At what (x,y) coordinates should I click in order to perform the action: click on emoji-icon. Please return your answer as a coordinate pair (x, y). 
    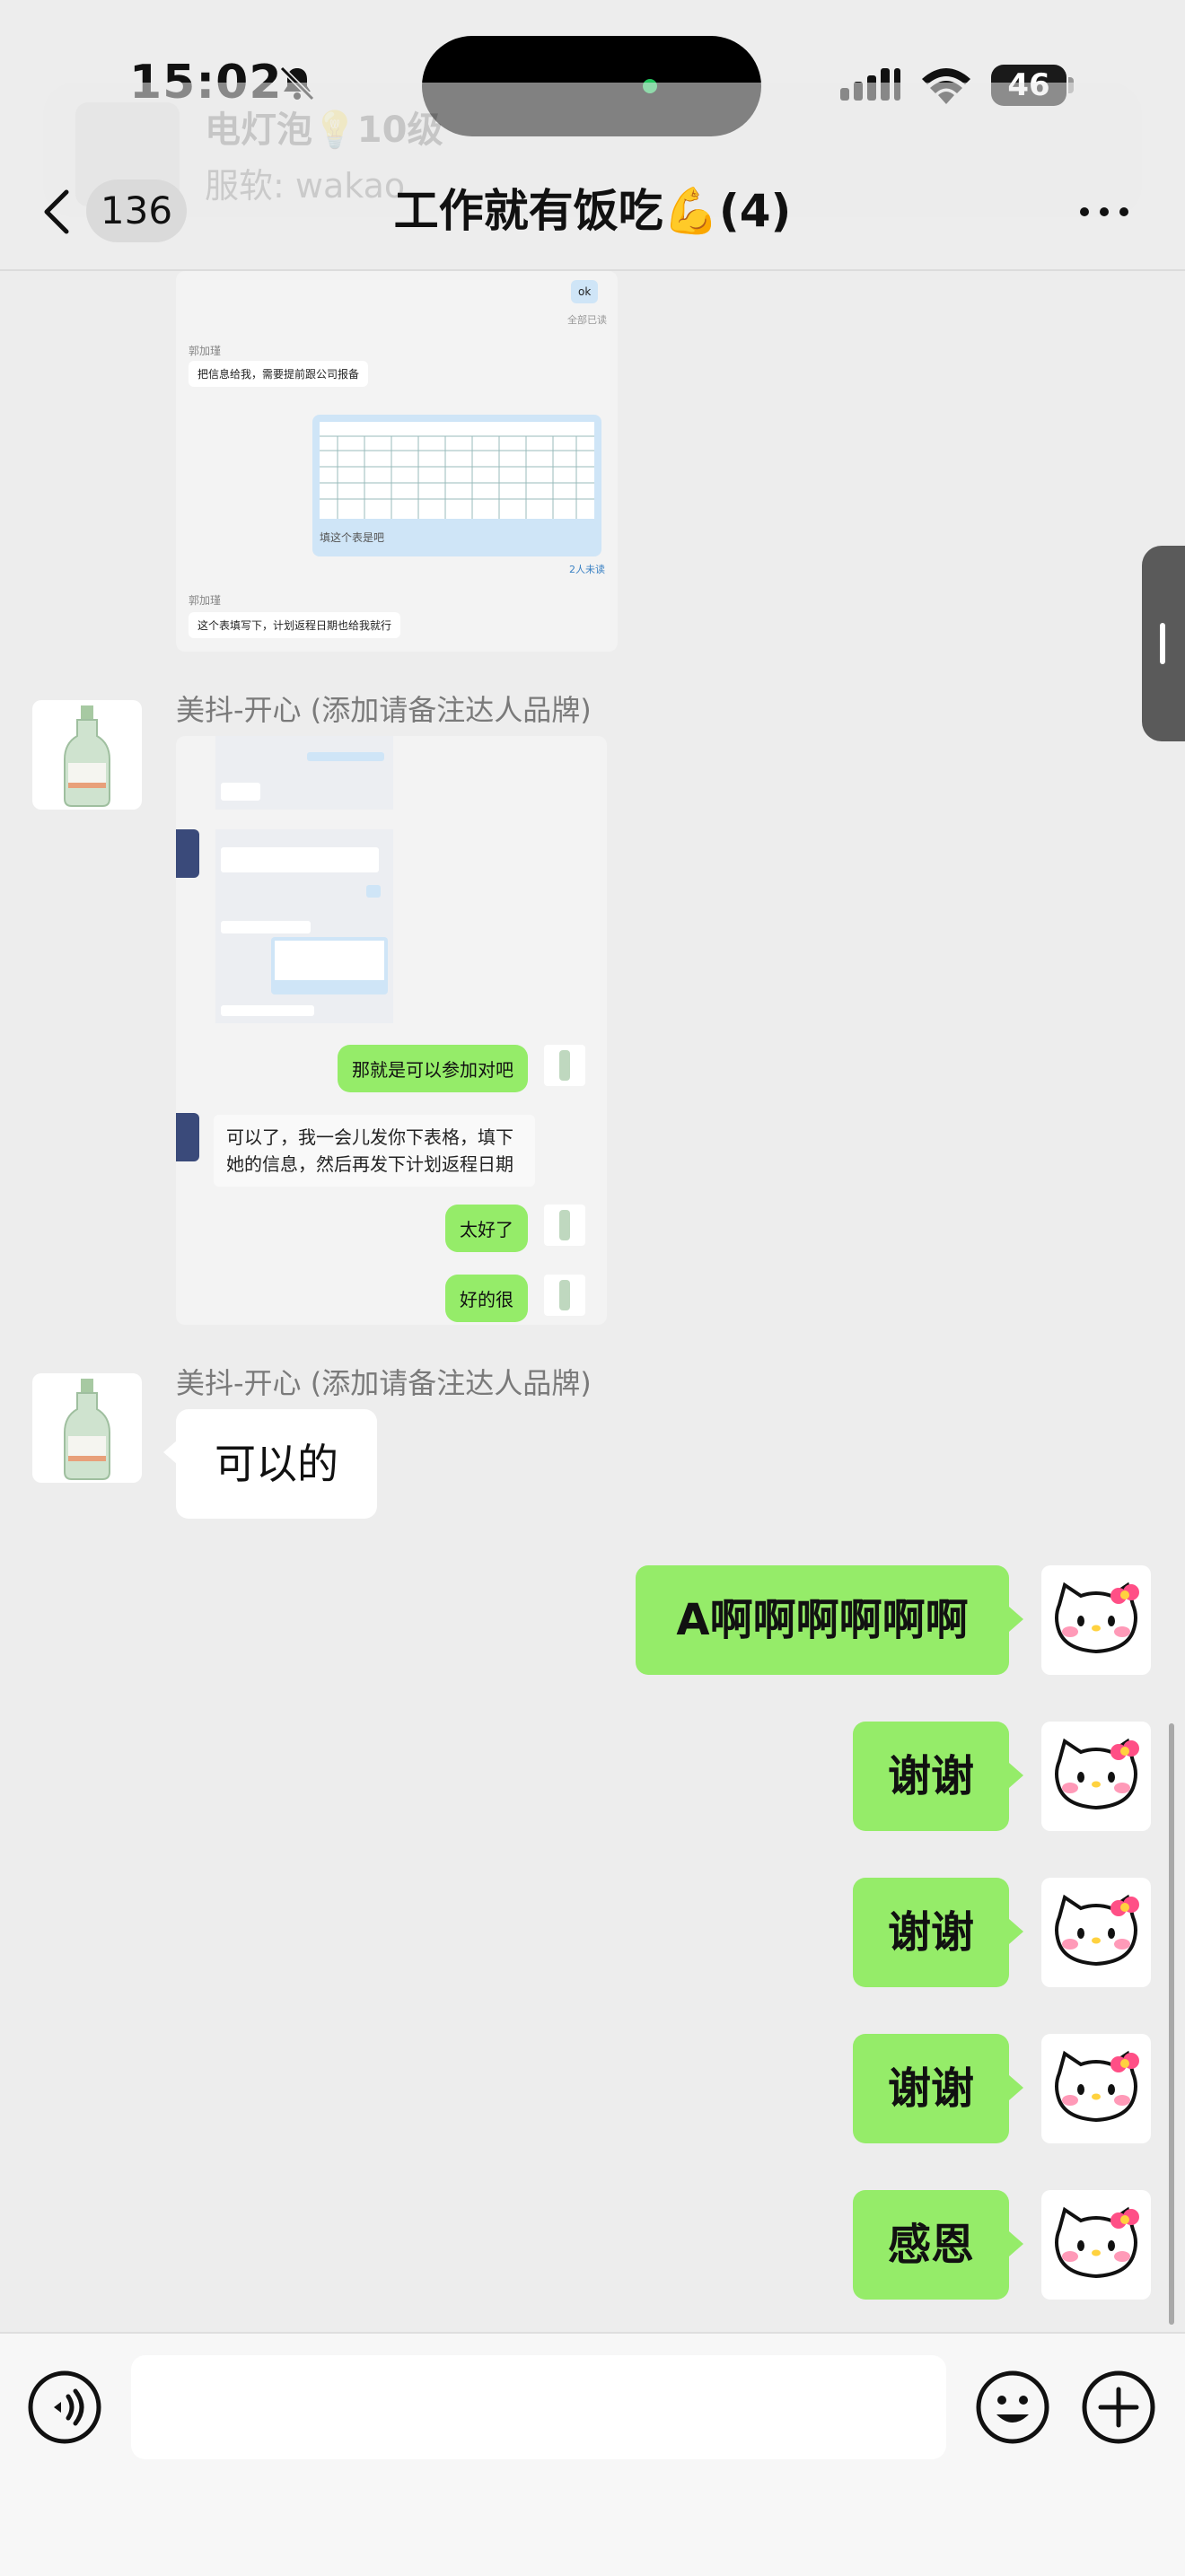
    Looking at the image, I should click on (1012, 2407).